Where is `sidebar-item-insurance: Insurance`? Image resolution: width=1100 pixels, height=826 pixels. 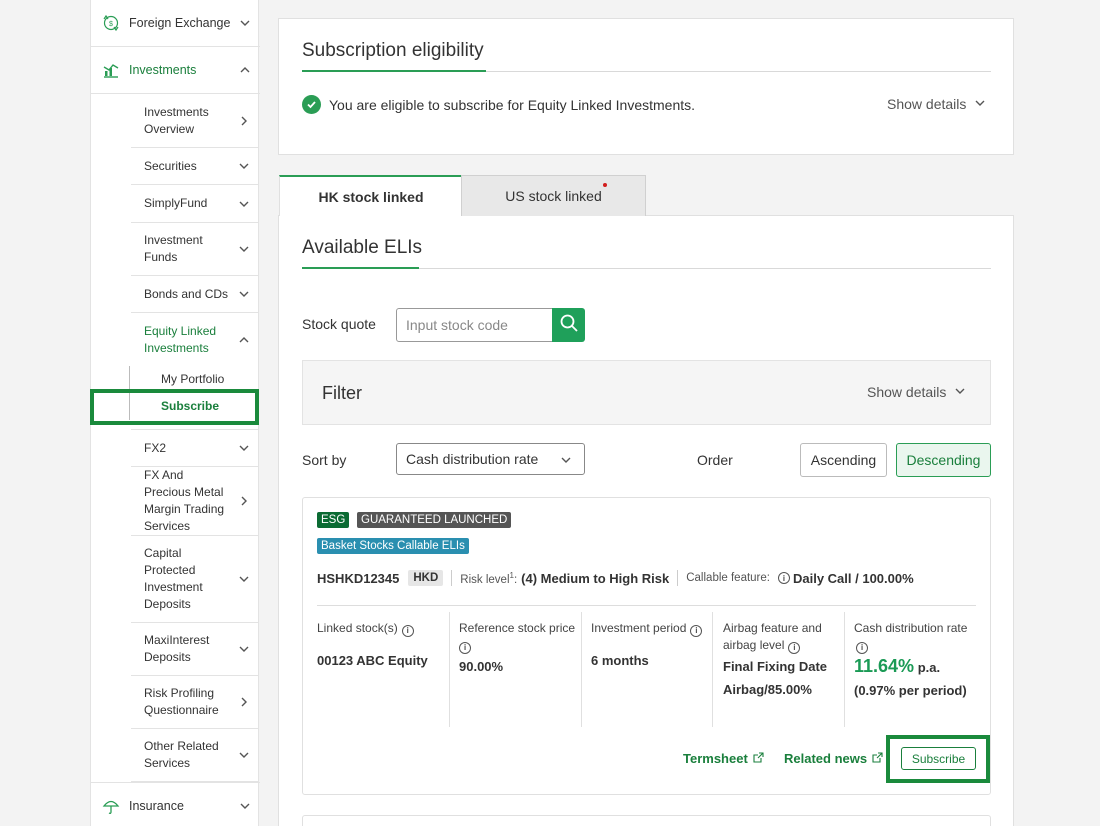 sidebar-item-insurance: Insurance is located at coordinates (175, 804).